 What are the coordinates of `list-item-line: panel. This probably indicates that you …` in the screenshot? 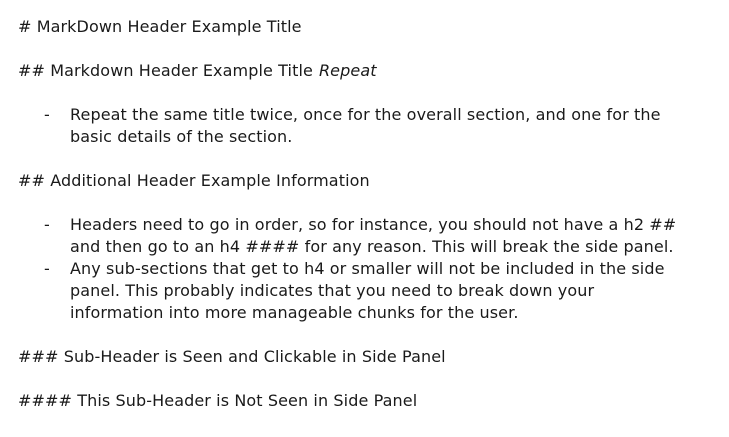 It's located at (332, 290).